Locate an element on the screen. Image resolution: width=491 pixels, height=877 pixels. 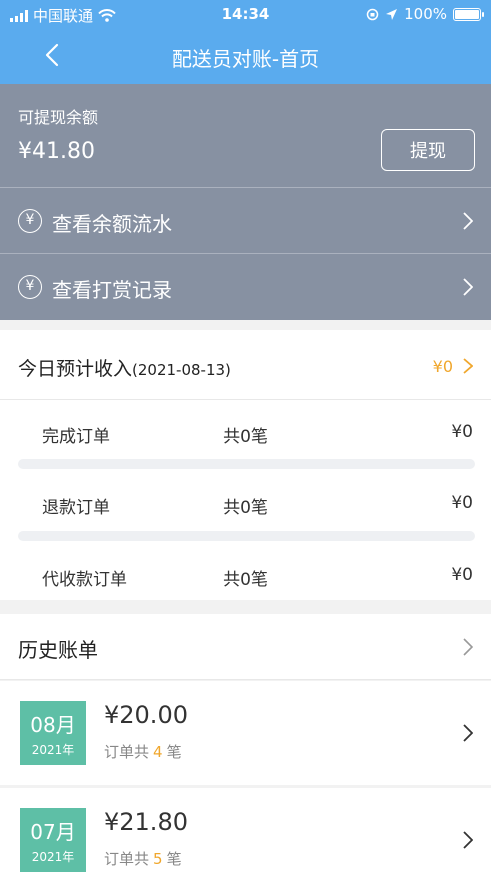
battery-percent: 100% is located at coordinates (425, 14).